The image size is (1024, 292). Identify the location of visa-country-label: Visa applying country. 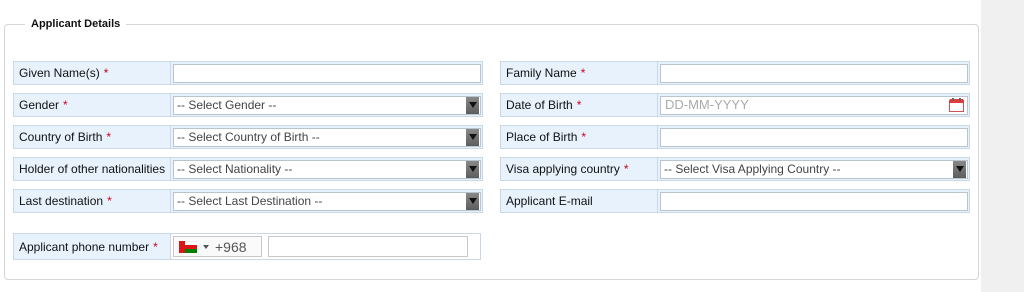
(563, 169).